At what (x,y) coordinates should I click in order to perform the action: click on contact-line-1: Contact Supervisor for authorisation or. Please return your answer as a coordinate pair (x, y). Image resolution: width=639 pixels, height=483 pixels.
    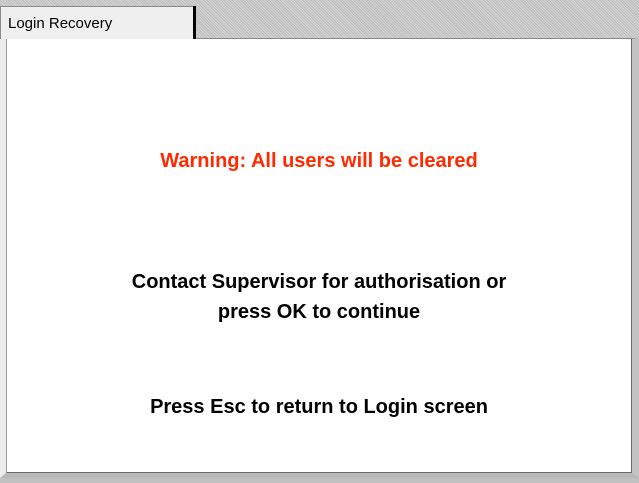
    Looking at the image, I should click on (319, 282).